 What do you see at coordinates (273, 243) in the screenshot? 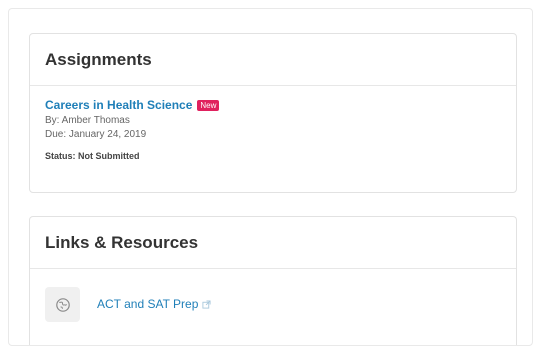
I see `links-header: Links & Resources` at bounding box center [273, 243].